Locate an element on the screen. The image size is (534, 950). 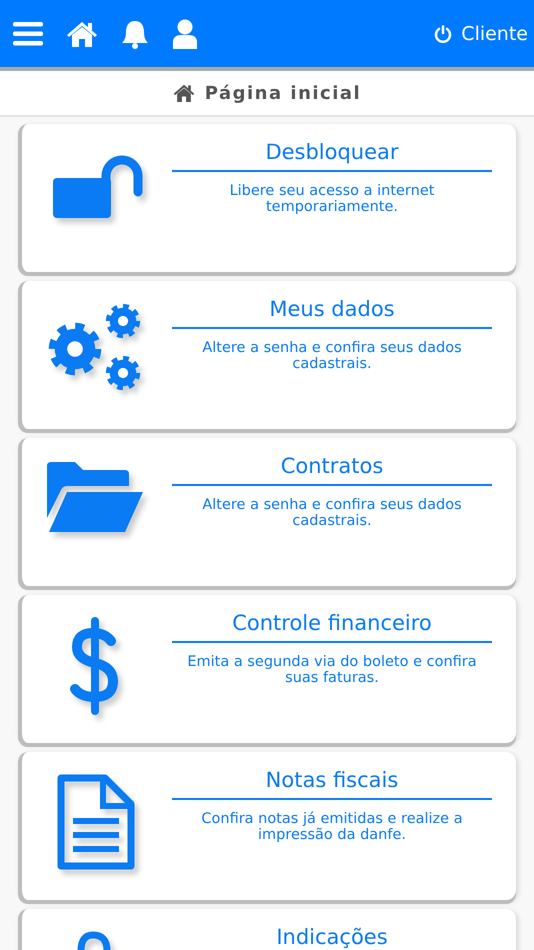
card-description: Confira notas já emitidas e realize a impressão da danfe. is located at coordinates (332, 827).